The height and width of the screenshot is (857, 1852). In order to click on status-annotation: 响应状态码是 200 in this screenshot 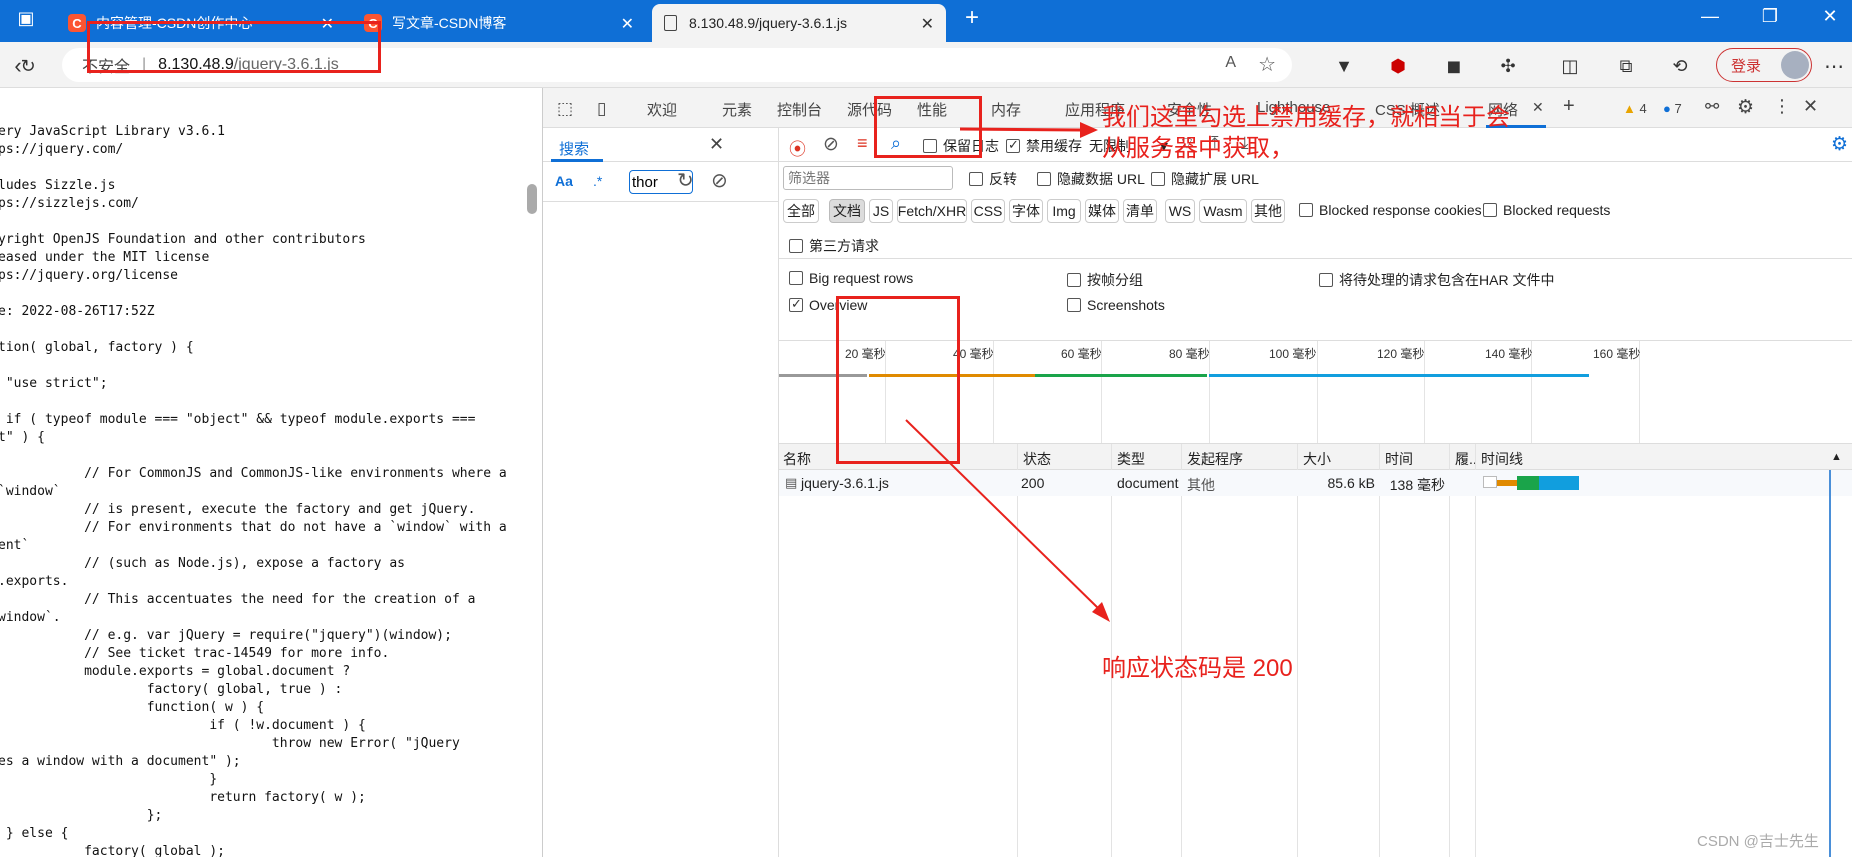, I will do `click(1197, 668)`.